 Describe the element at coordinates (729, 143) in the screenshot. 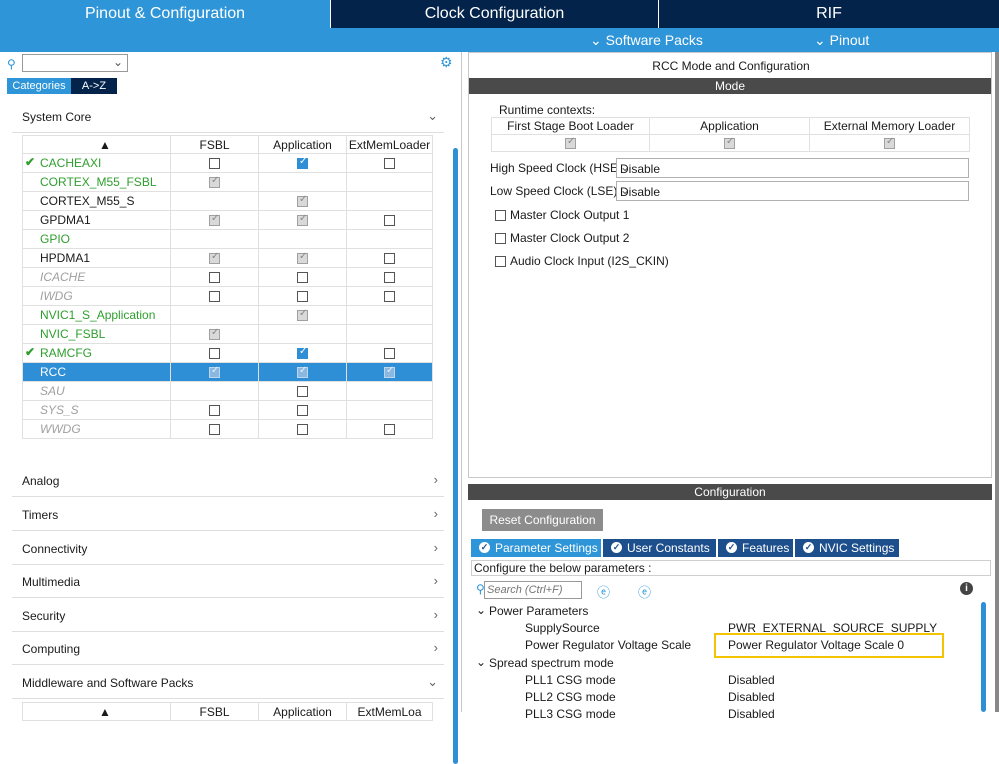

I see `context-application-checkbox` at that location.